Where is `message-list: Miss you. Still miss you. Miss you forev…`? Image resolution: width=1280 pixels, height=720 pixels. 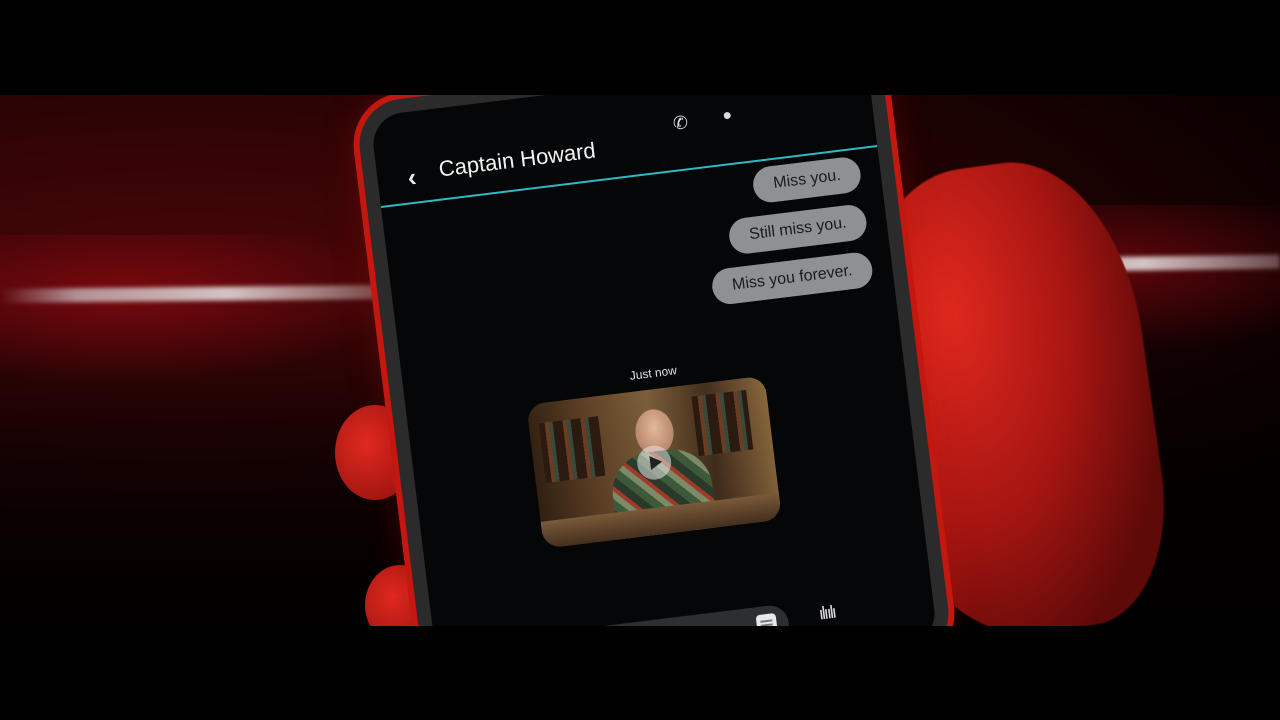 message-list: Miss you. Still miss you. Miss you forev… is located at coordinates (787, 231).